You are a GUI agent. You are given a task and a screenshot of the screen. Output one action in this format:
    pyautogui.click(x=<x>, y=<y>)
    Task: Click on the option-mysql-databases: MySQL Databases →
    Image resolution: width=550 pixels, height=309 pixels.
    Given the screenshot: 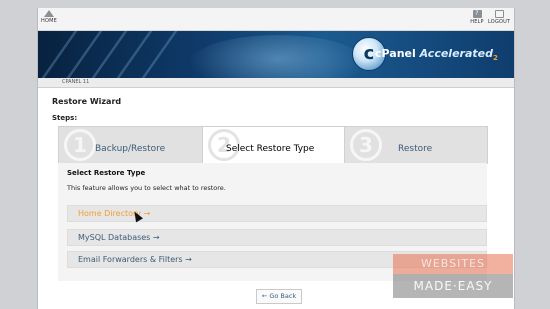 What is the action you would take?
    pyautogui.click(x=277, y=237)
    